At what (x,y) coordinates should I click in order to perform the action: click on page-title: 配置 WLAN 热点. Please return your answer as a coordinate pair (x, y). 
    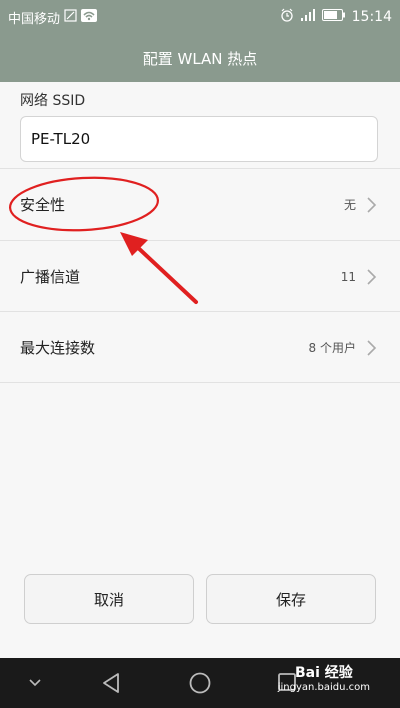
    Looking at the image, I should click on (200, 58).